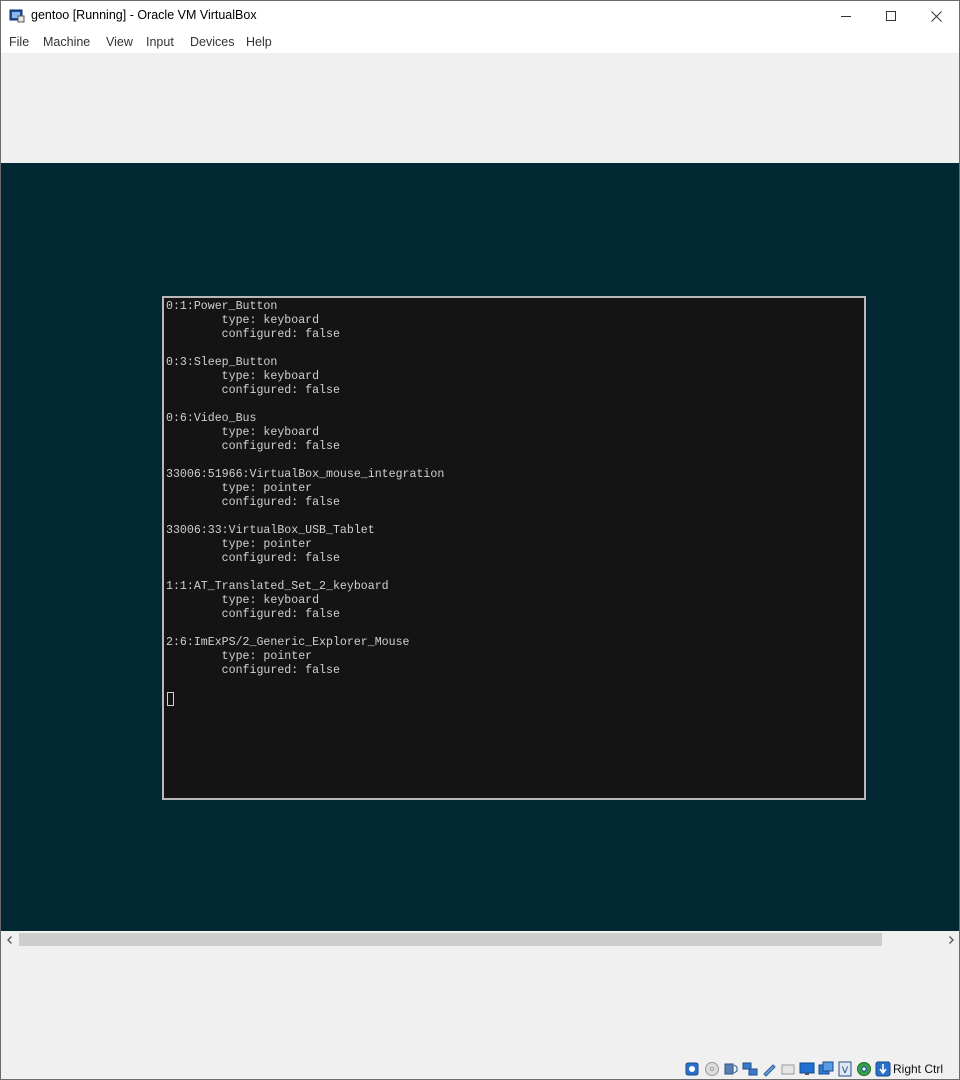  I want to click on svg-text: V, so click(845, 1071).